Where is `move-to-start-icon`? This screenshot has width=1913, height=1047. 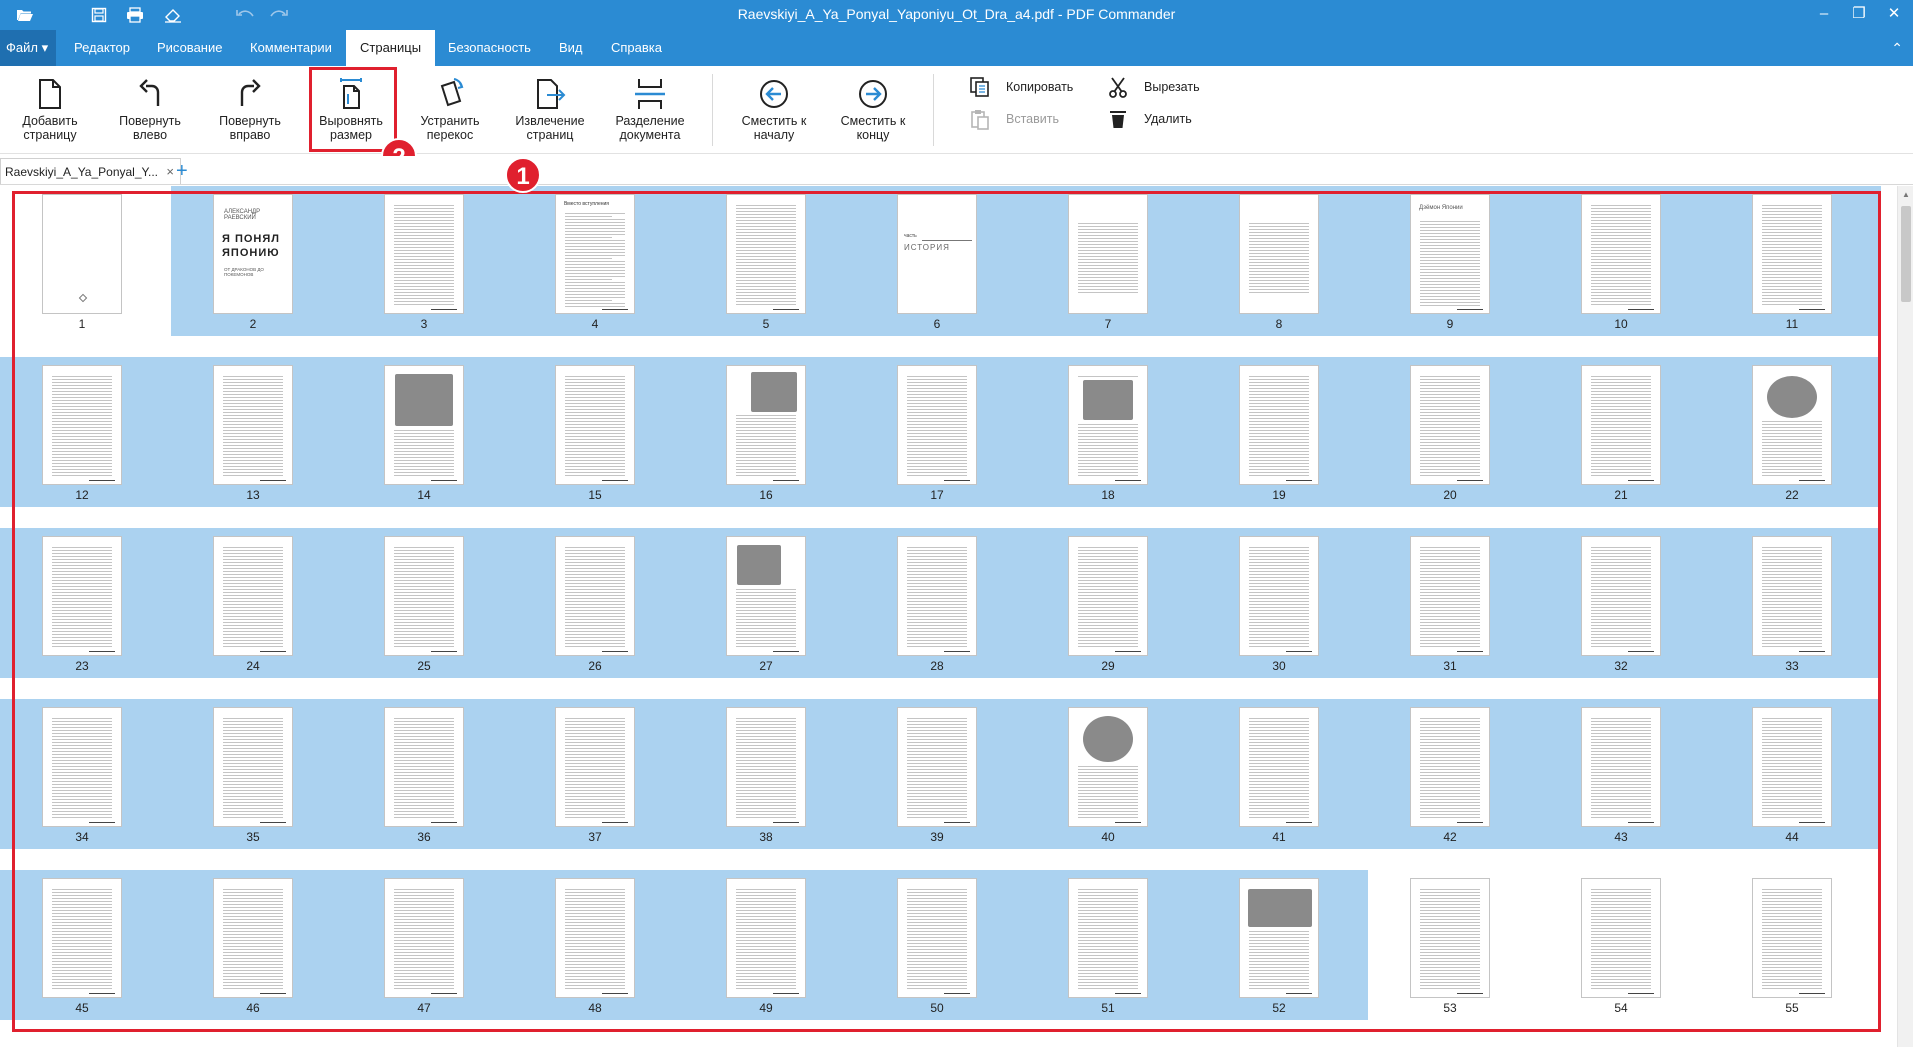
move-to-start-icon is located at coordinates (774, 94).